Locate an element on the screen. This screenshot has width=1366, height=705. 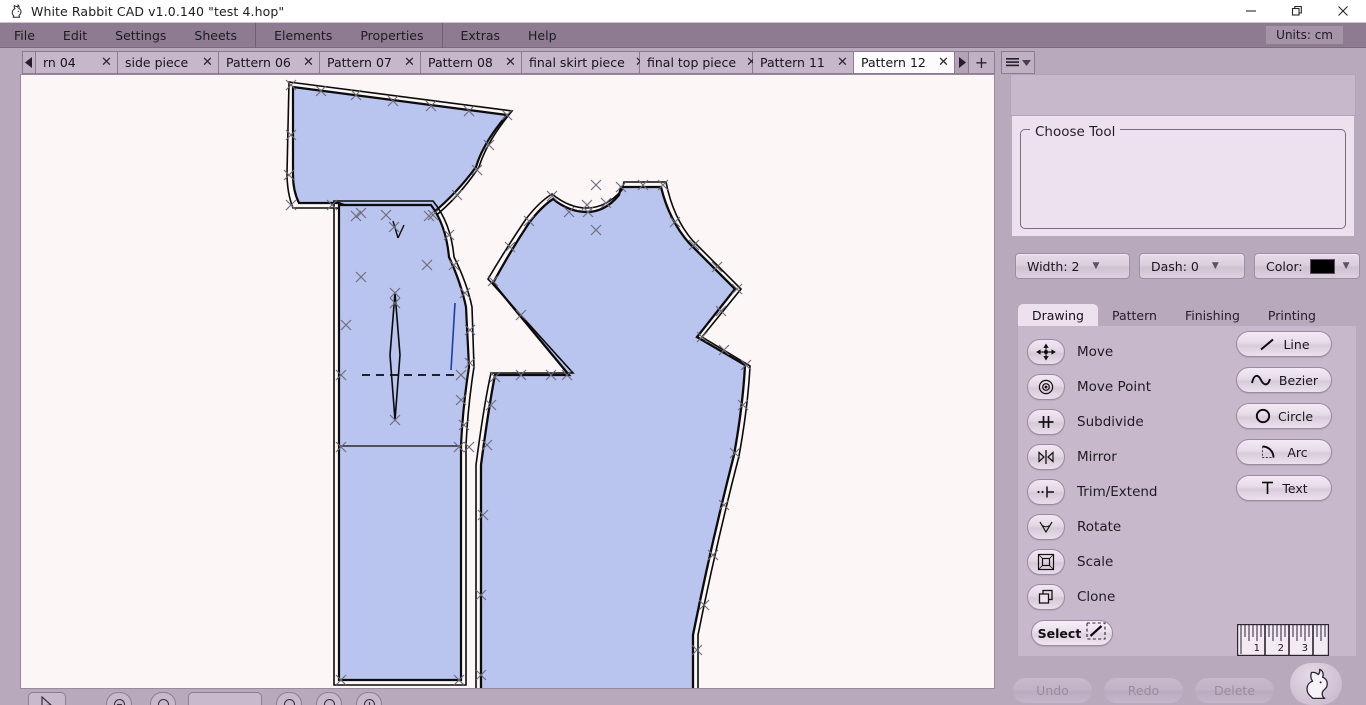
tool-row-mirror: Mirror is located at coordinates (1092, 456).